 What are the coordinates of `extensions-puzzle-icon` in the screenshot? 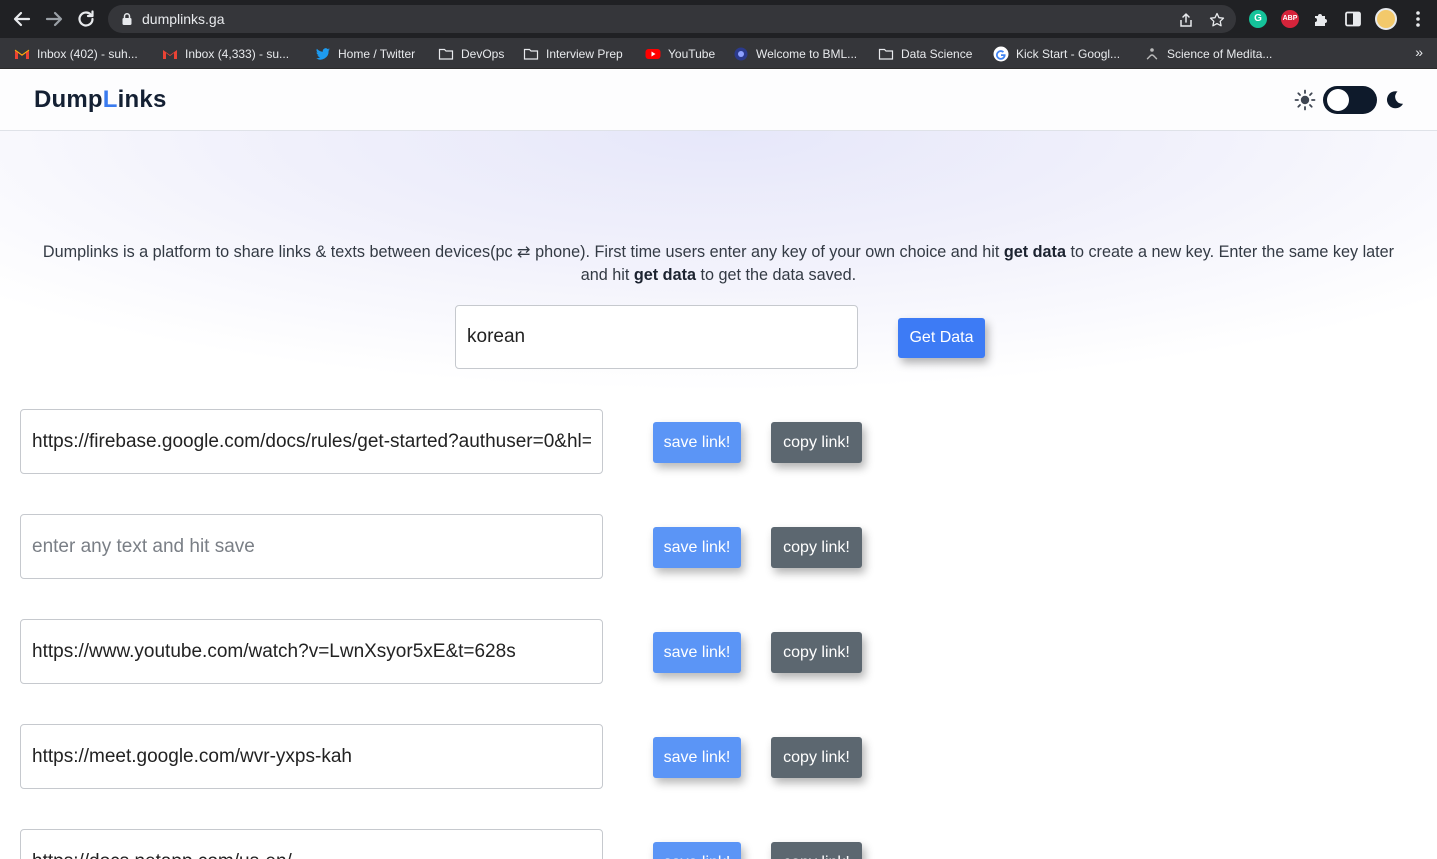 It's located at (1321, 19).